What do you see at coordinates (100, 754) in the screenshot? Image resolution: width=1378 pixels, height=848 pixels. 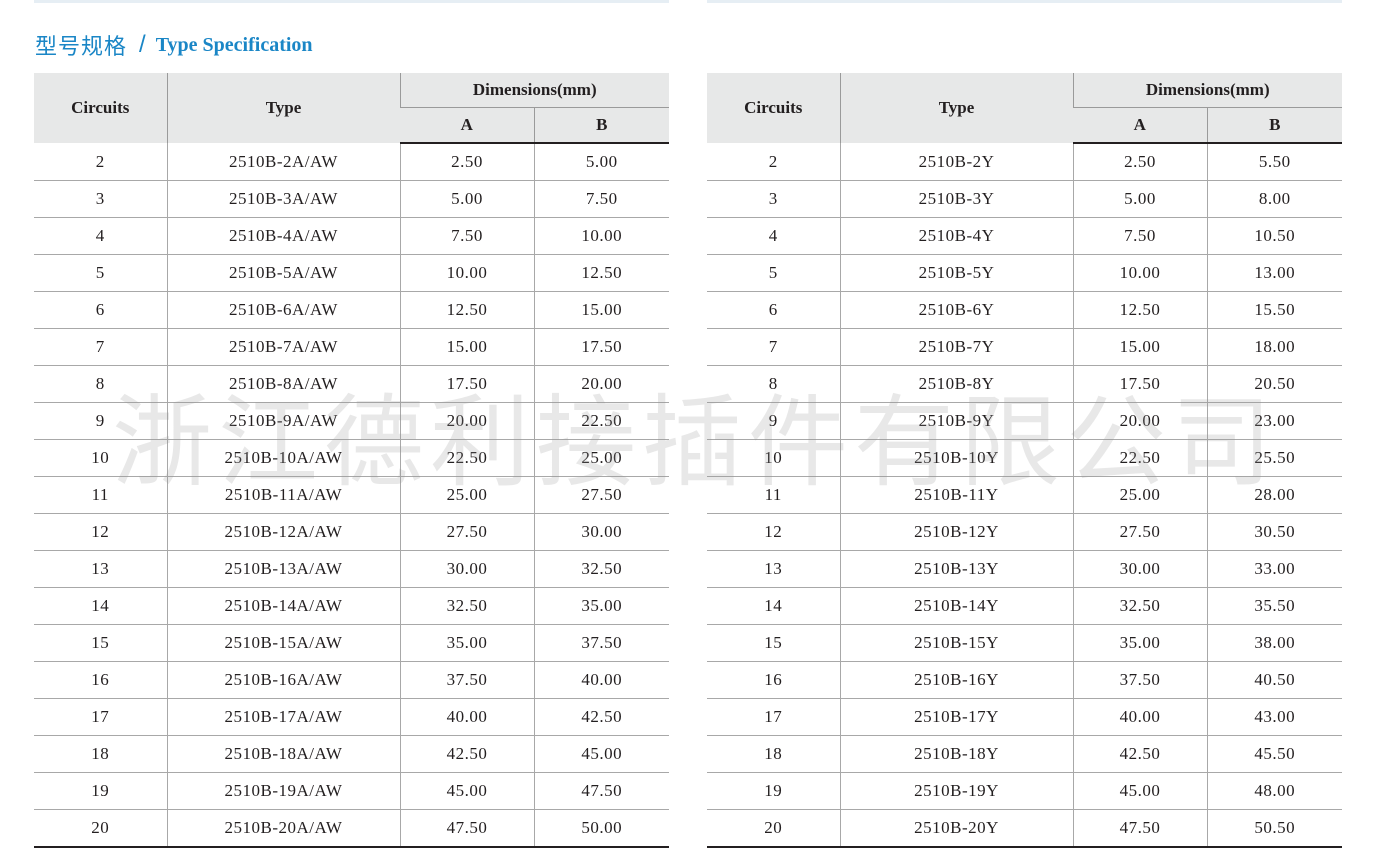 I see `cell-circuits: 18` at bounding box center [100, 754].